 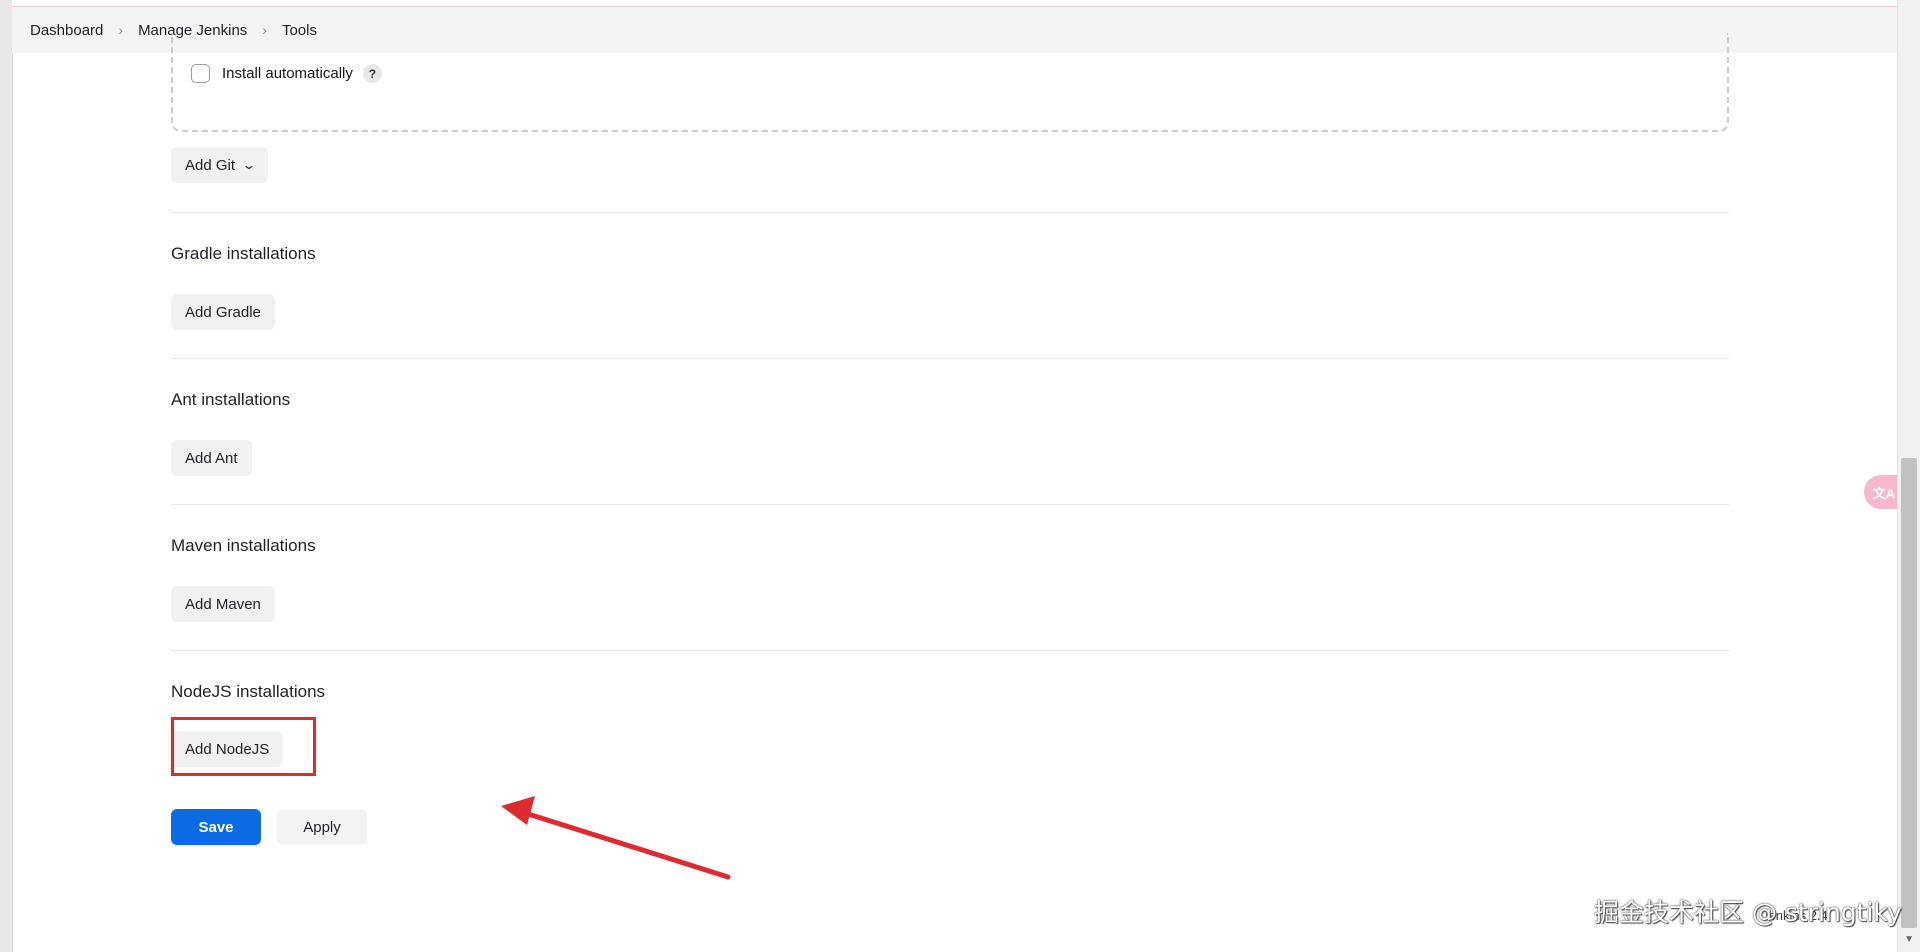 What do you see at coordinates (1909, 939) in the screenshot?
I see `scroll-down-arrow-icon: ▼` at bounding box center [1909, 939].